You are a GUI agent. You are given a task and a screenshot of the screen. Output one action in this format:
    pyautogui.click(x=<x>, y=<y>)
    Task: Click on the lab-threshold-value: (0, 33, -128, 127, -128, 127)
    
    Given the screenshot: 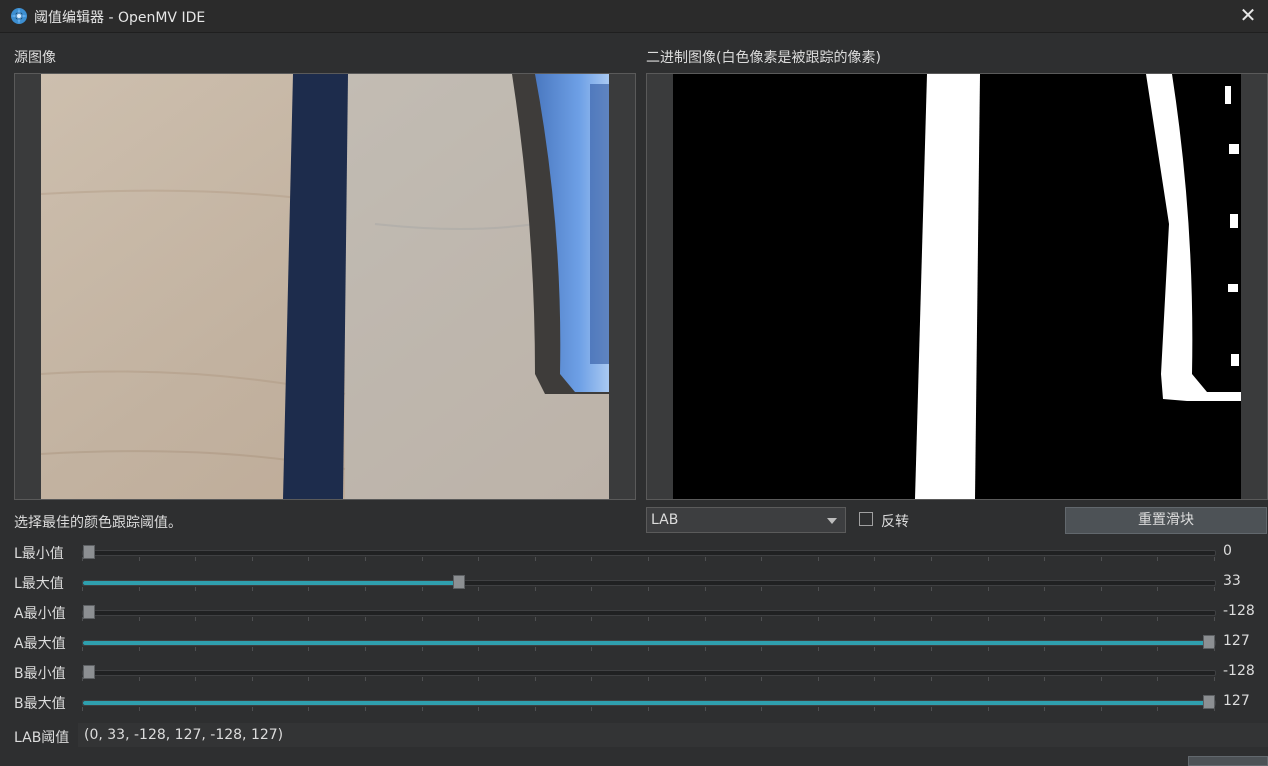 What is the action you would take?
    pyautogui.click(x=184, y=735)
    